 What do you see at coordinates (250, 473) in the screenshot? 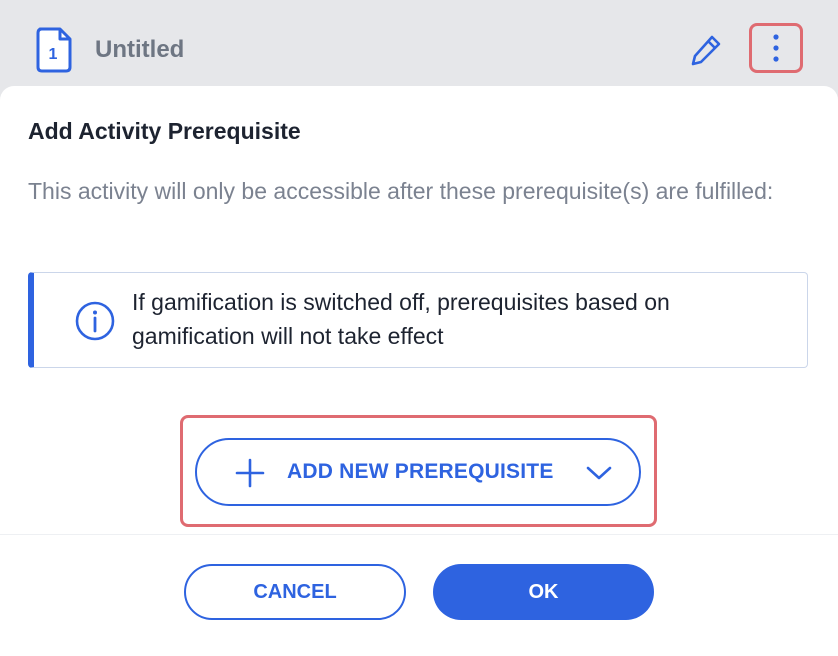
I see `plus-icon` at bounding box center [250, 473].